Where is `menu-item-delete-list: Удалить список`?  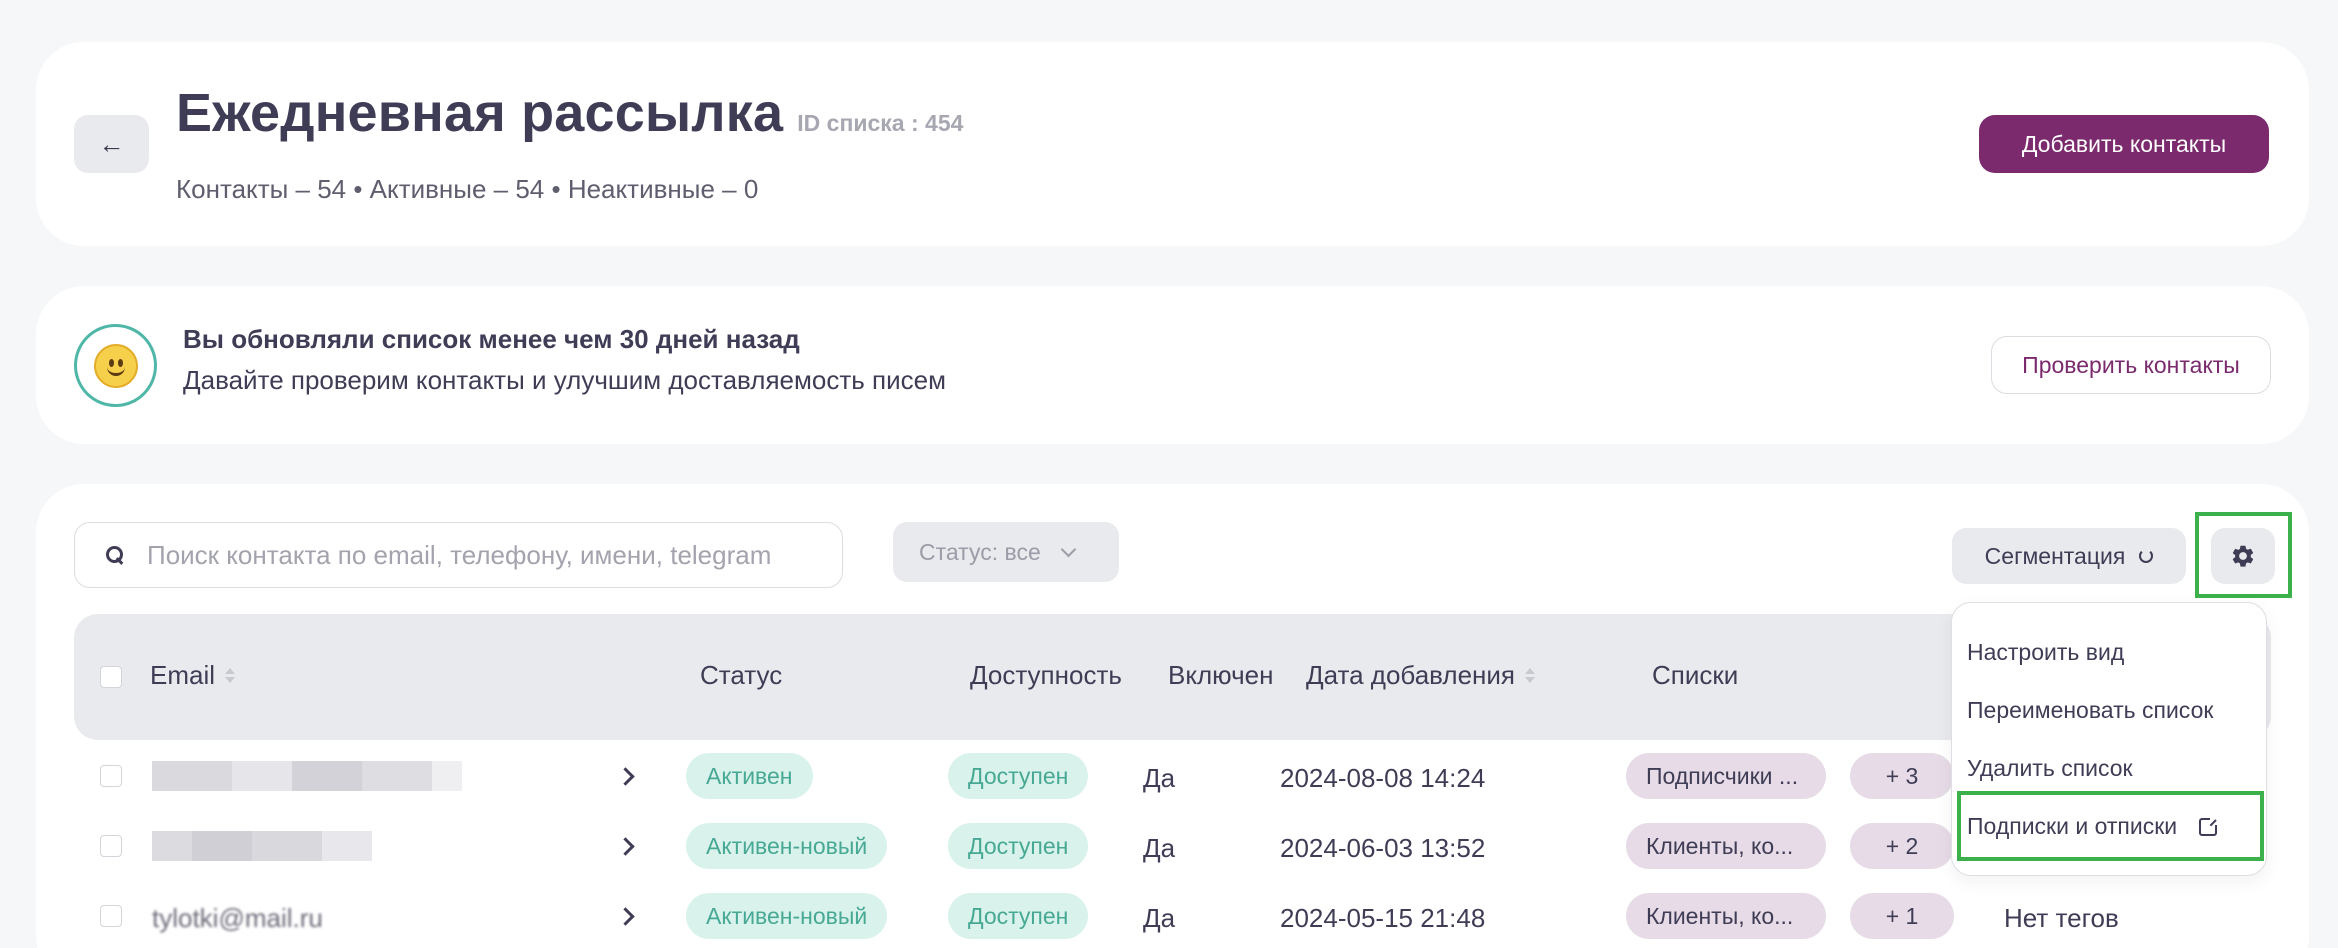
menu-item-delete-list: Удалить список is located at coordinates (2050, 768).